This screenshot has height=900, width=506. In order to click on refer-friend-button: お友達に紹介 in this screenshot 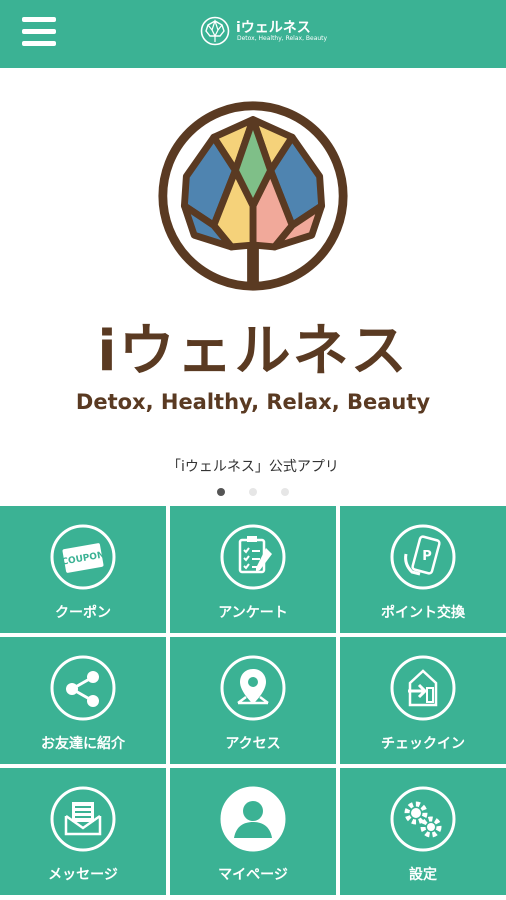, I will do `click(83, 700)`.